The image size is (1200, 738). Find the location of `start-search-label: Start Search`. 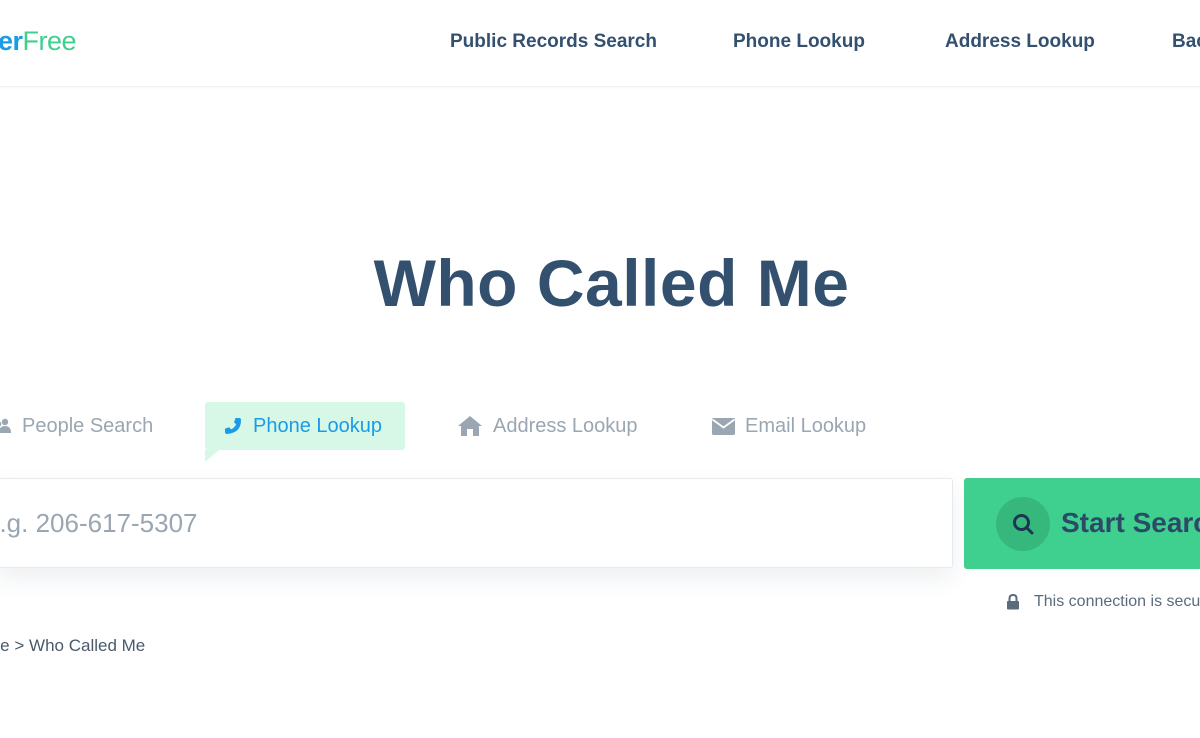

start-search-label: Start Search is located at coordinates (1130, 522).